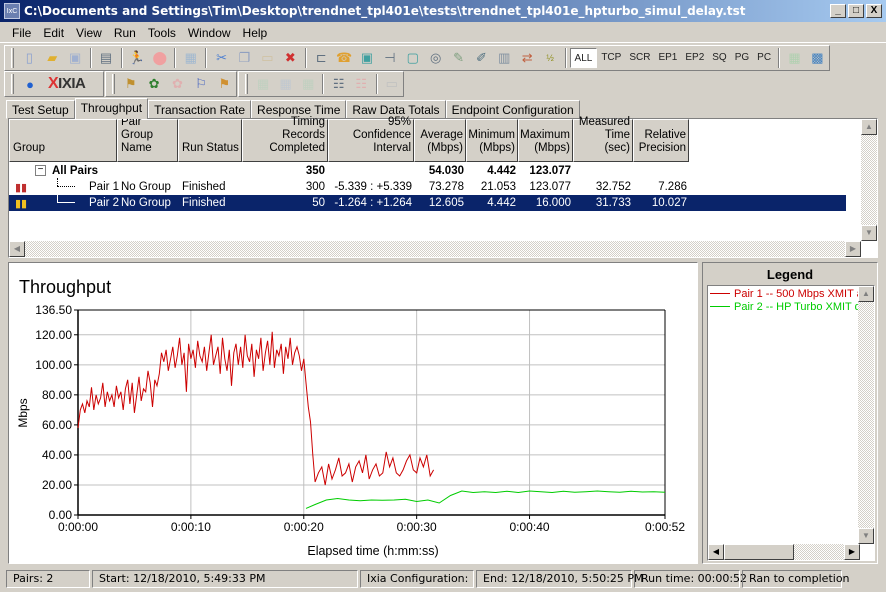  What do you see at coordinates (285, 139) in the screenshot?
I see `col-timing-records: Timing Records Completed` at bounding box center [285, 139].